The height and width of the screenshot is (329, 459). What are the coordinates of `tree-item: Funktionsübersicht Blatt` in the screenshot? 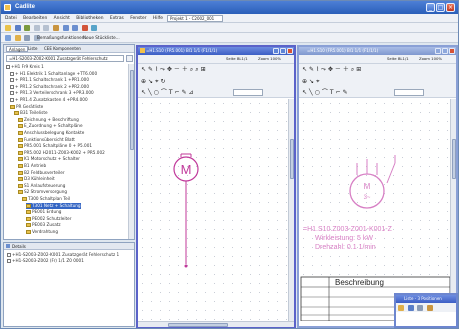 It's located at (46, 140).